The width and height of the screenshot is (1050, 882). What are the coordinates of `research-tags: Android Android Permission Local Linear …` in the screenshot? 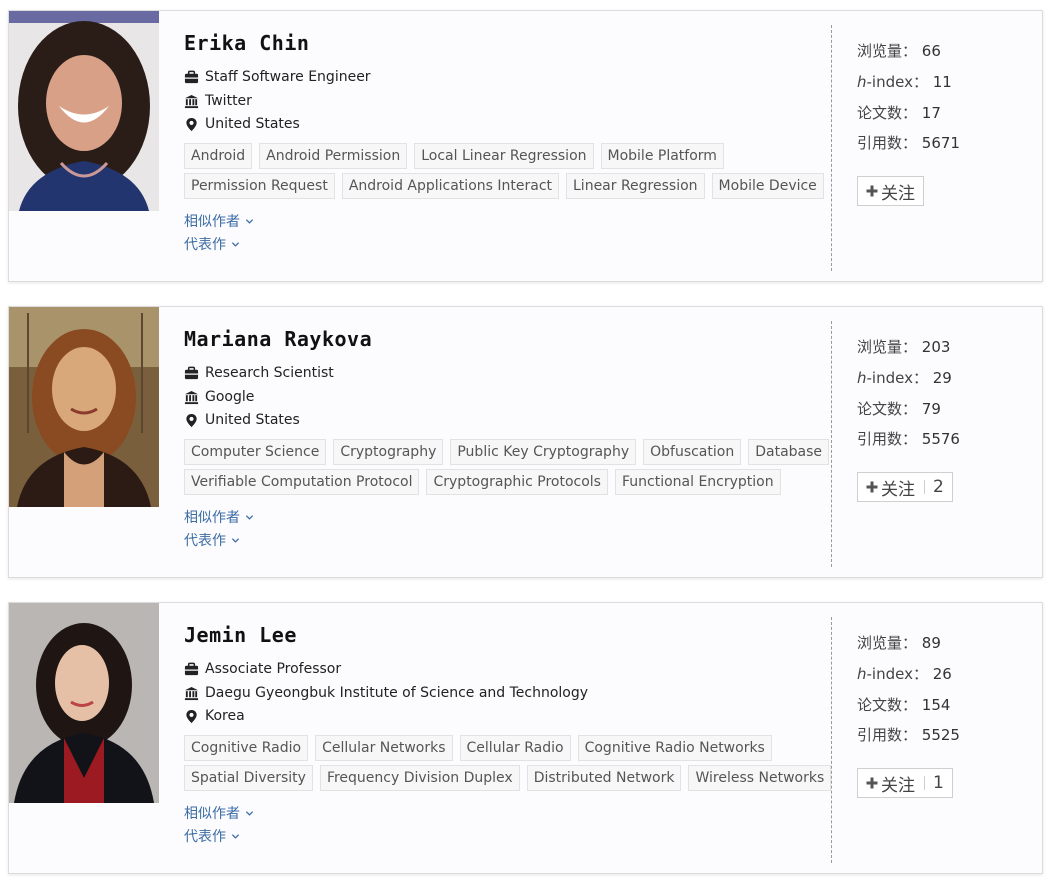 It's located at (504, 173).